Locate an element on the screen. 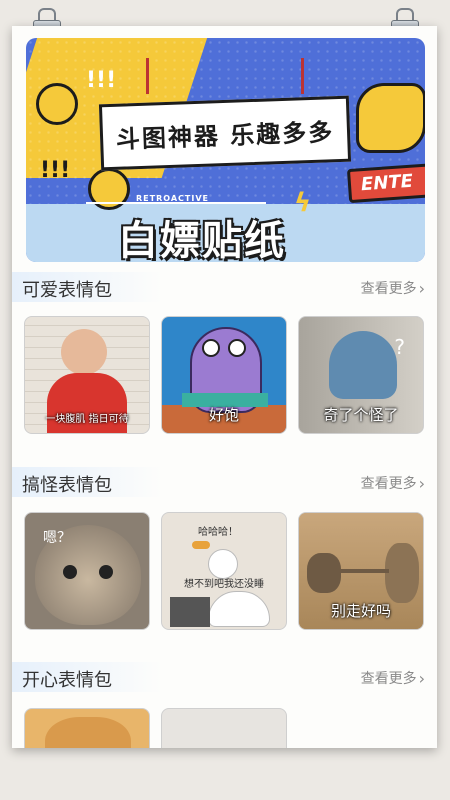 The width and height of the screenshot is (450, 800). sticker-card: ? 奇了个怪了 is located at coordinates (361, 375).